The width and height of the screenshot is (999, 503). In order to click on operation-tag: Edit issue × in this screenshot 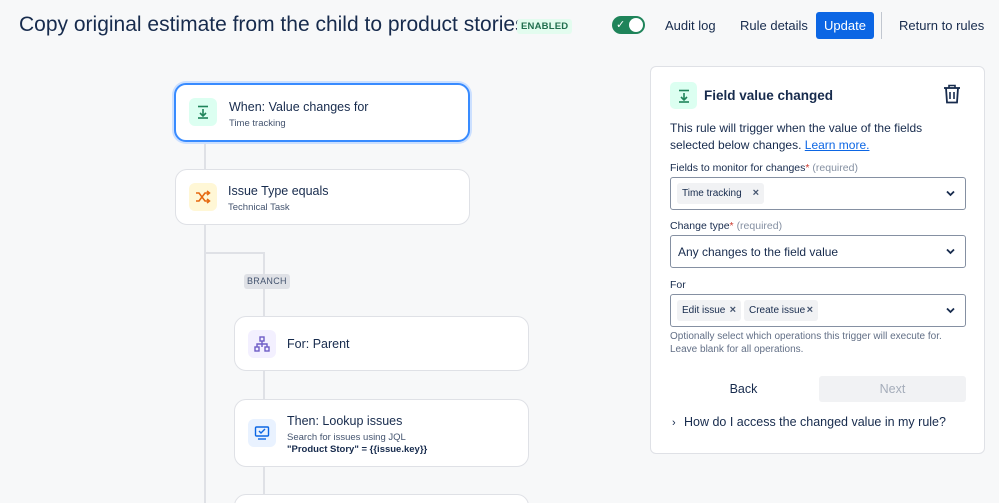, I will do `click(709, 310)`.